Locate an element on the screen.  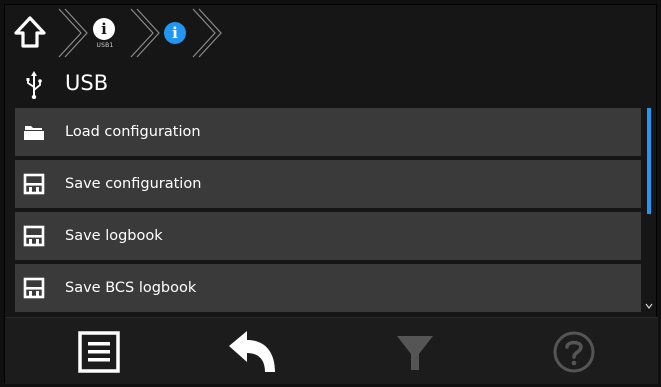
scrollbar-thumb is located at coordinates (649, 161).